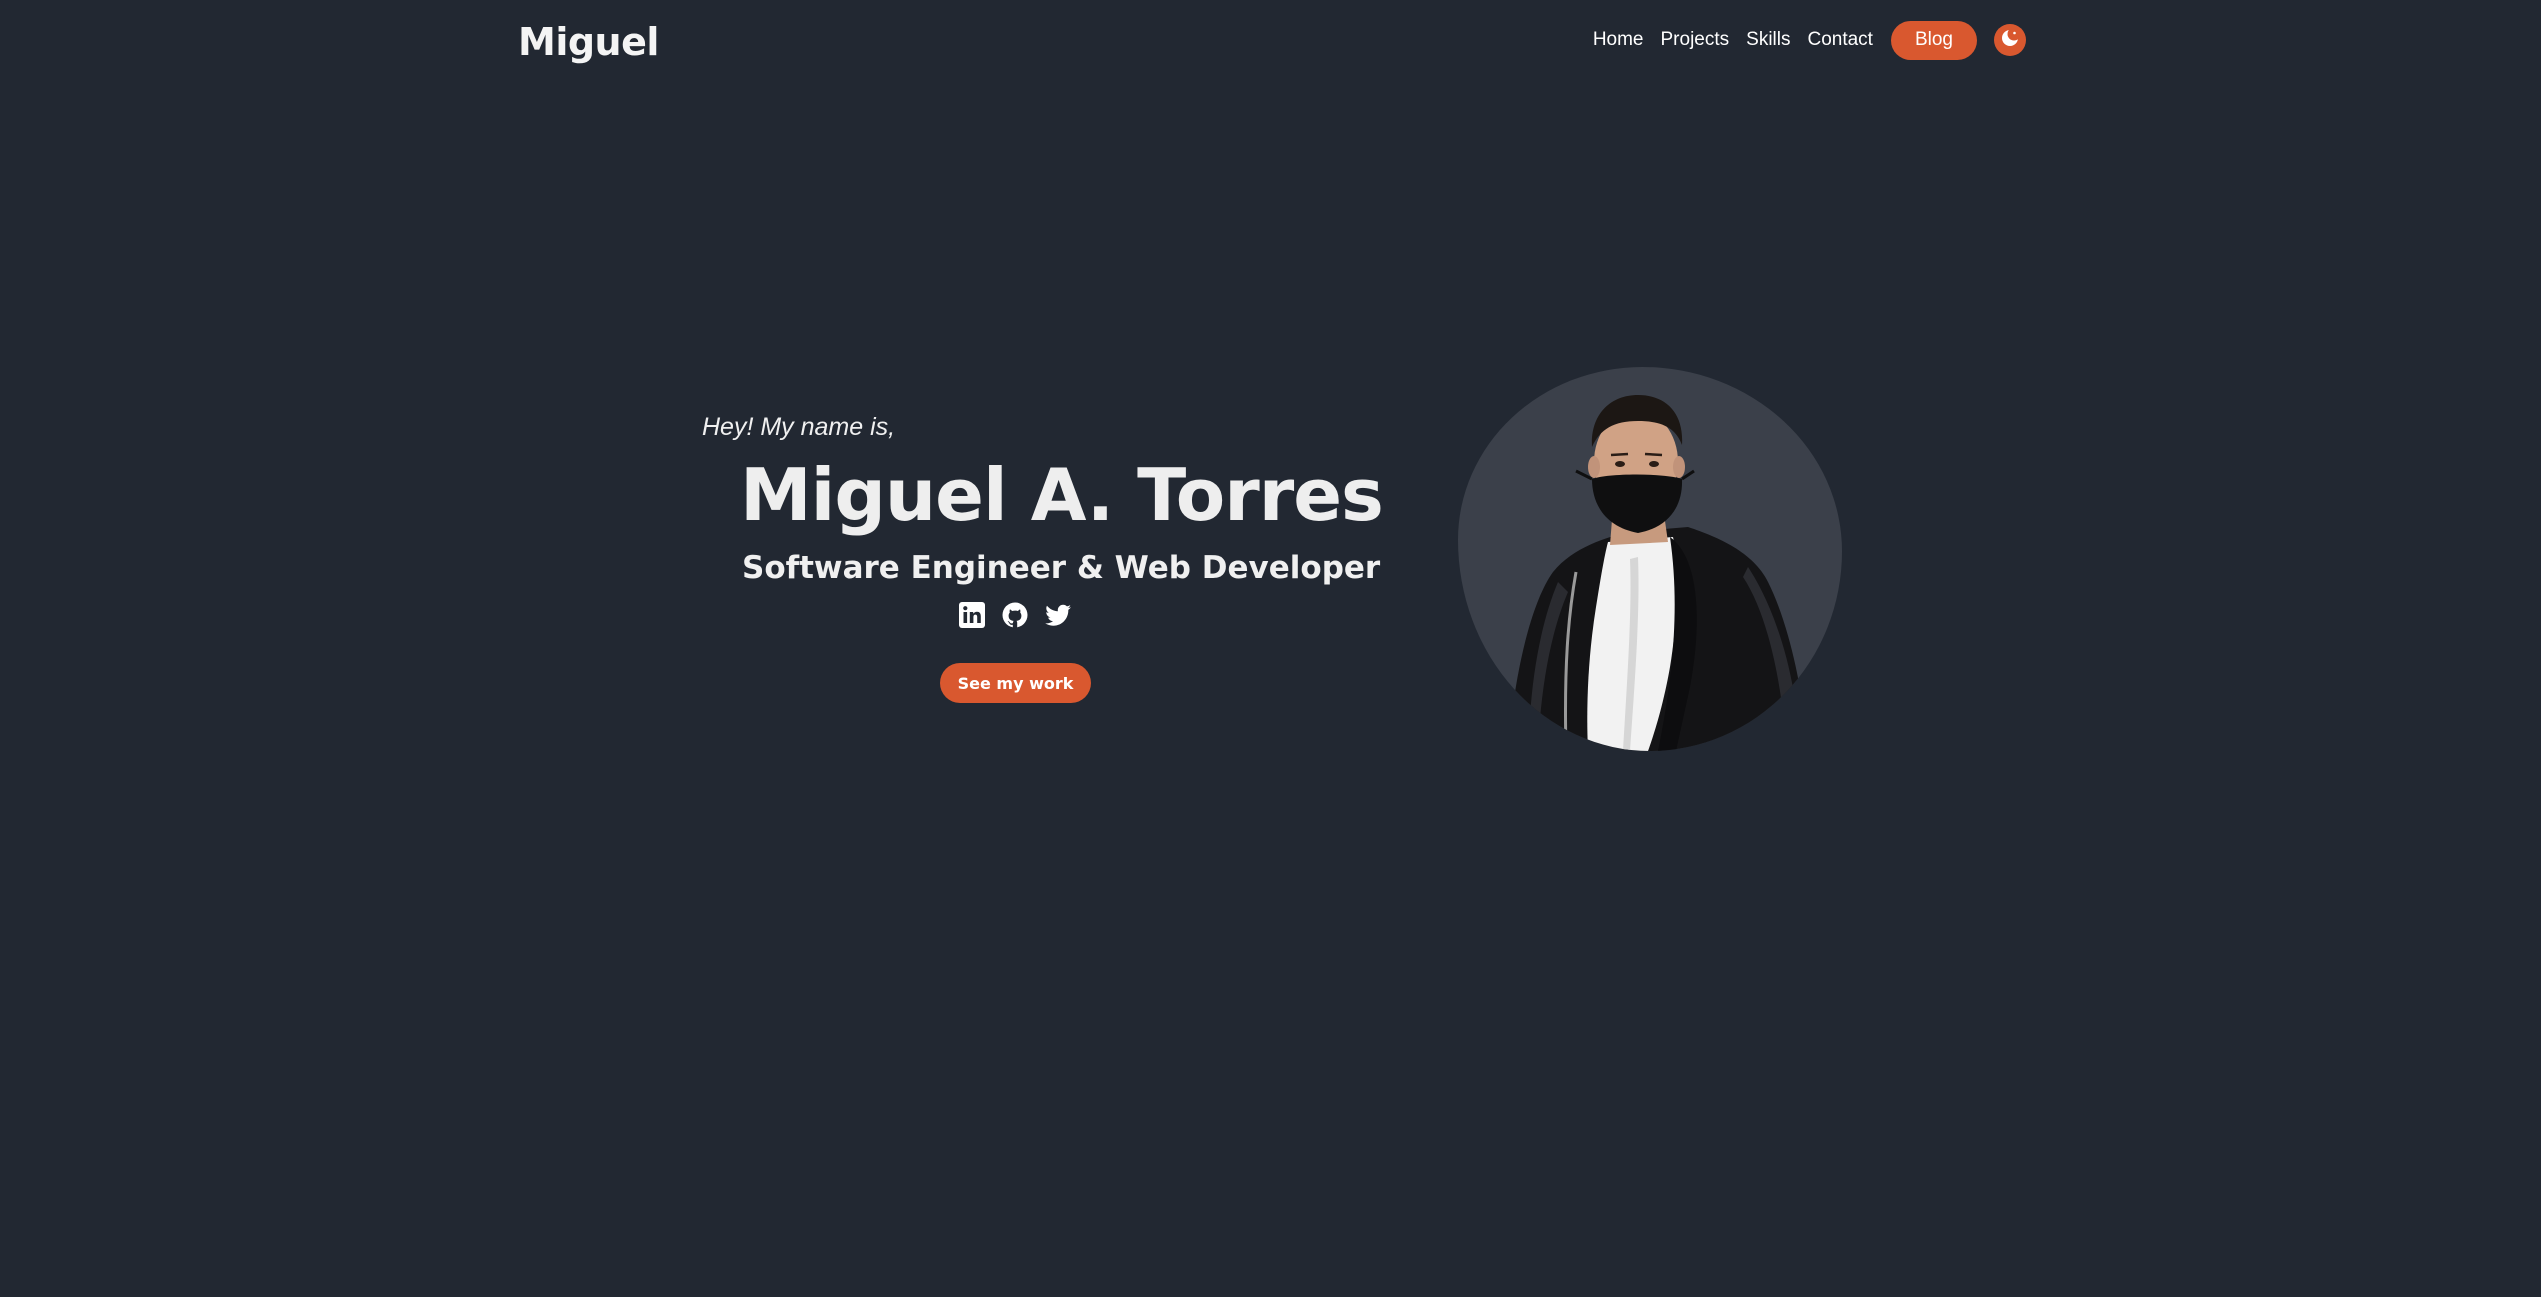 The width and height of the screenshot is (2541, 1297). I want to click on nav-home-link: Home, so click(1618, 40).